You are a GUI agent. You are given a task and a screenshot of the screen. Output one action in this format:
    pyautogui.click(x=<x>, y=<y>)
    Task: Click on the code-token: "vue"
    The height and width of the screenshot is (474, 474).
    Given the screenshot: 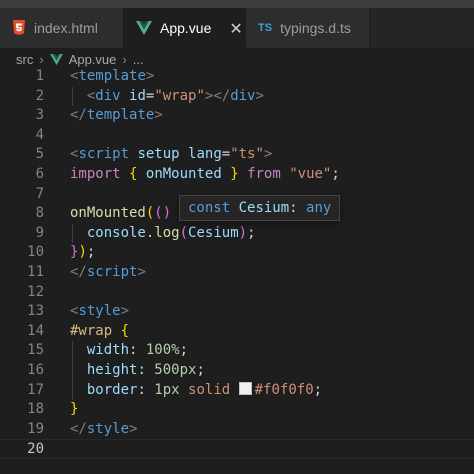 What is the action you would take?
    pyautogui.click(x=310, y=174)
    